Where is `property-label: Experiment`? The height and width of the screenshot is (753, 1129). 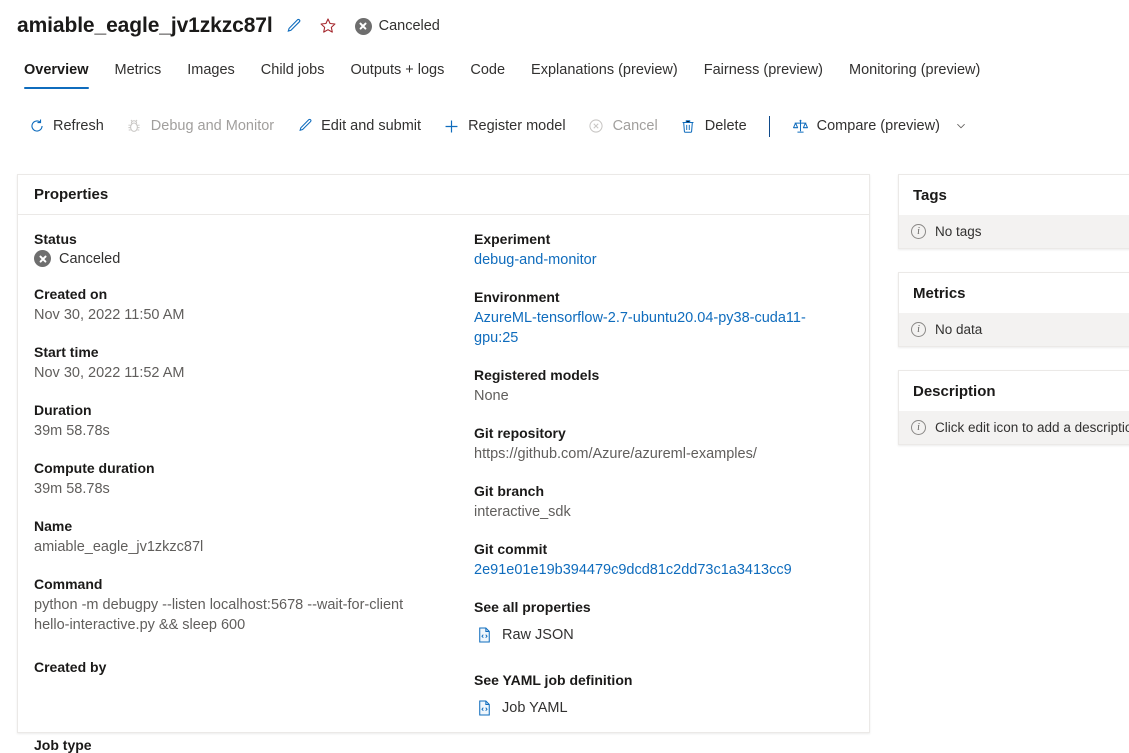 property-label: Experiment is located at coordinates (512, 239).